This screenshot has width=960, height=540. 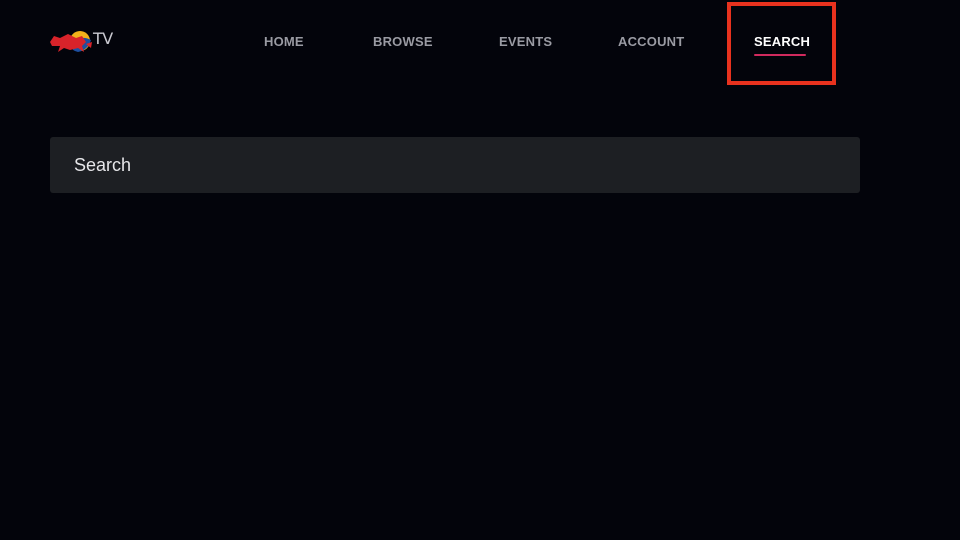 I want to click on nav-item-events: EVENTS, so click(x=525, y=41).